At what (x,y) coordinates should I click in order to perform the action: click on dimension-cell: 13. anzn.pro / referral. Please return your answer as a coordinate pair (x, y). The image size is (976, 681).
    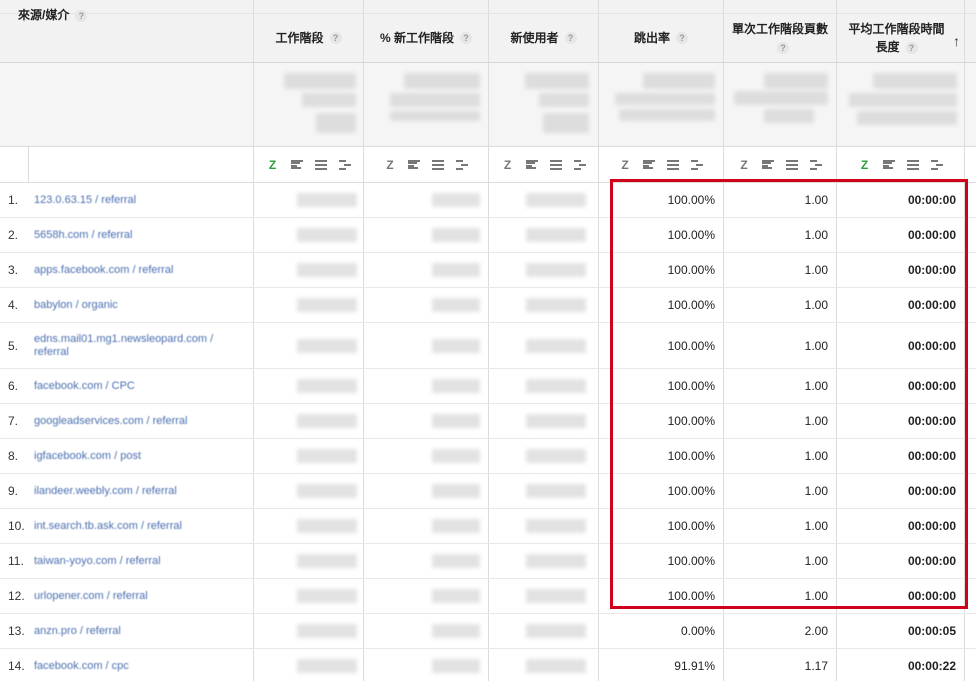
    Looking at the image, I should click on (127, 631).